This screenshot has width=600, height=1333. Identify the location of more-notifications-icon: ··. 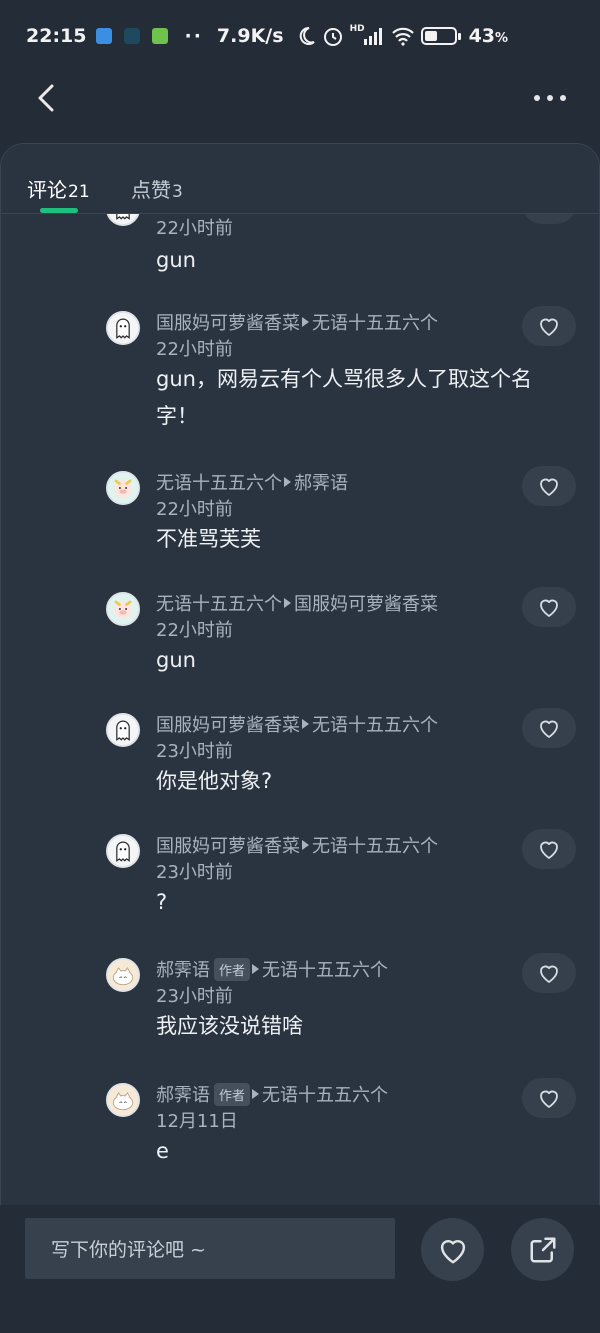
(193, 36).